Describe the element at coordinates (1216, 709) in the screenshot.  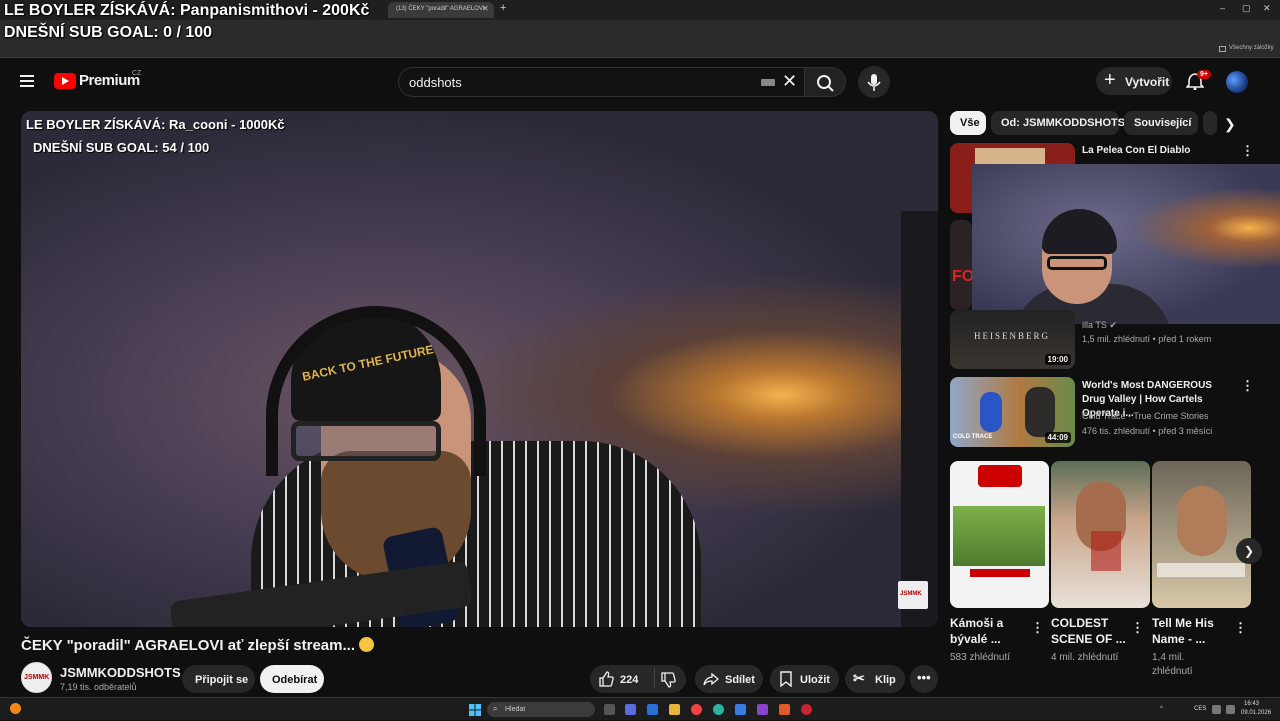
I see `wifi-icon` at that location.